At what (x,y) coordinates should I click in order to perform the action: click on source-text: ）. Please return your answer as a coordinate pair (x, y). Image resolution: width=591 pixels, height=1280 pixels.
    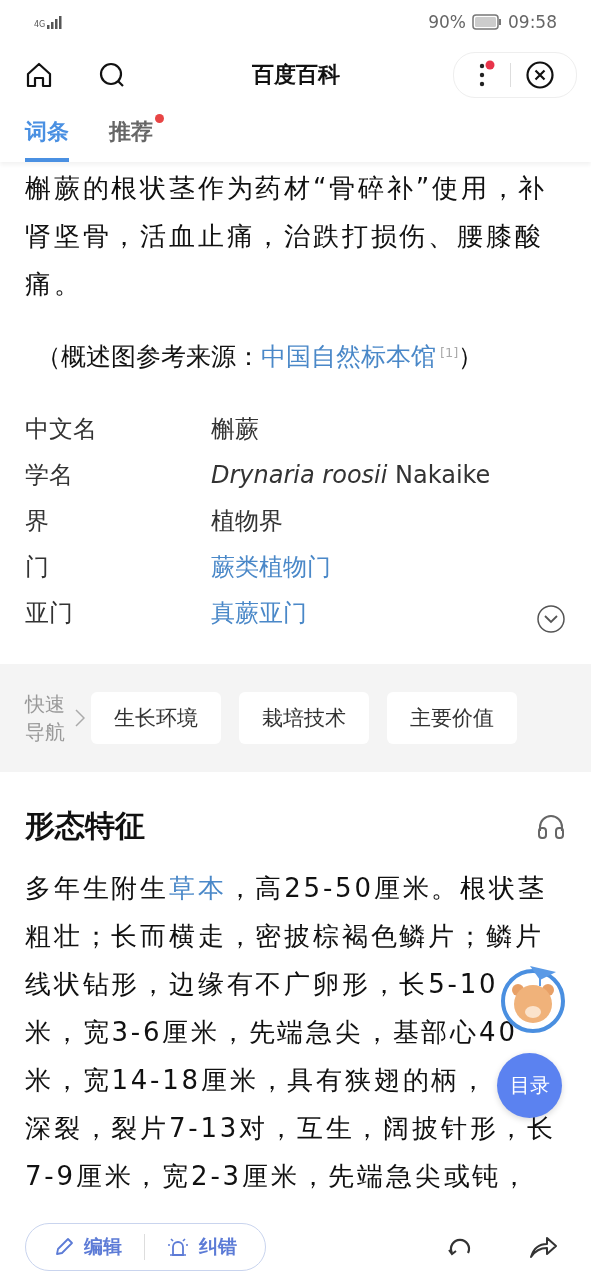
    Looking at the image, I should click on (471, 356).